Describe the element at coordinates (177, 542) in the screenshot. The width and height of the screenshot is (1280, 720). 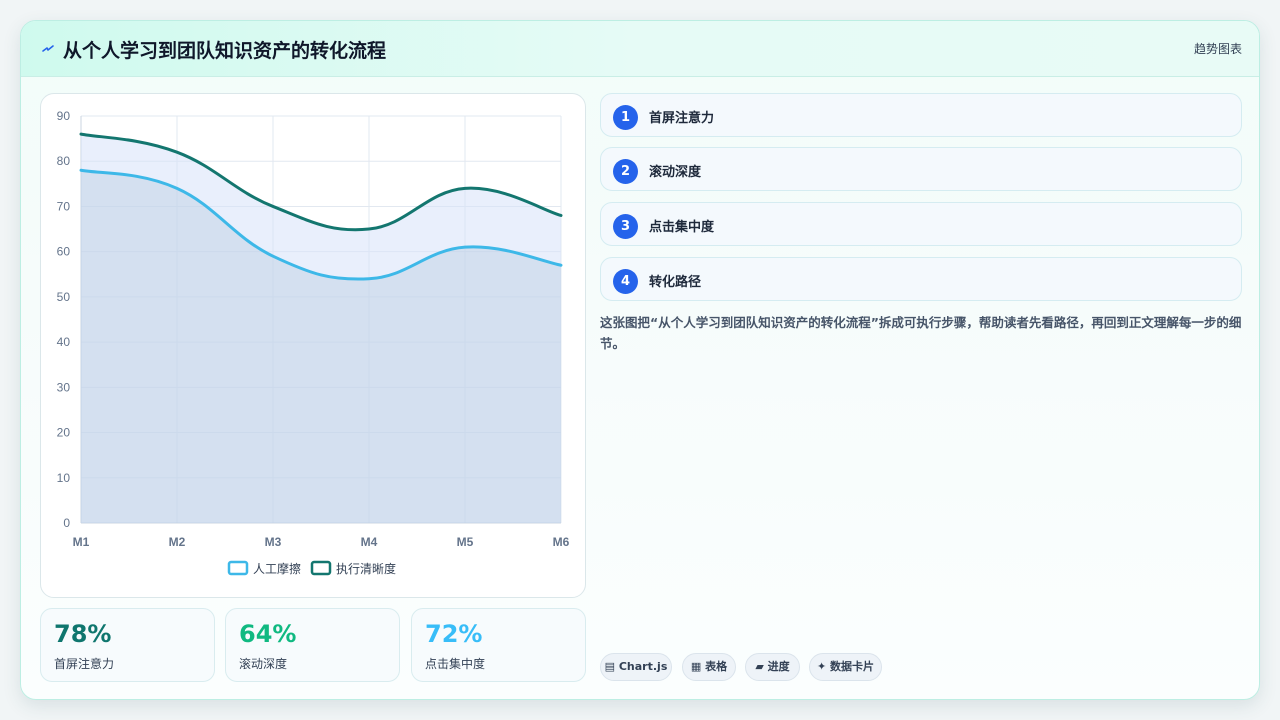
I see `x-tick-label: M2` at that location.